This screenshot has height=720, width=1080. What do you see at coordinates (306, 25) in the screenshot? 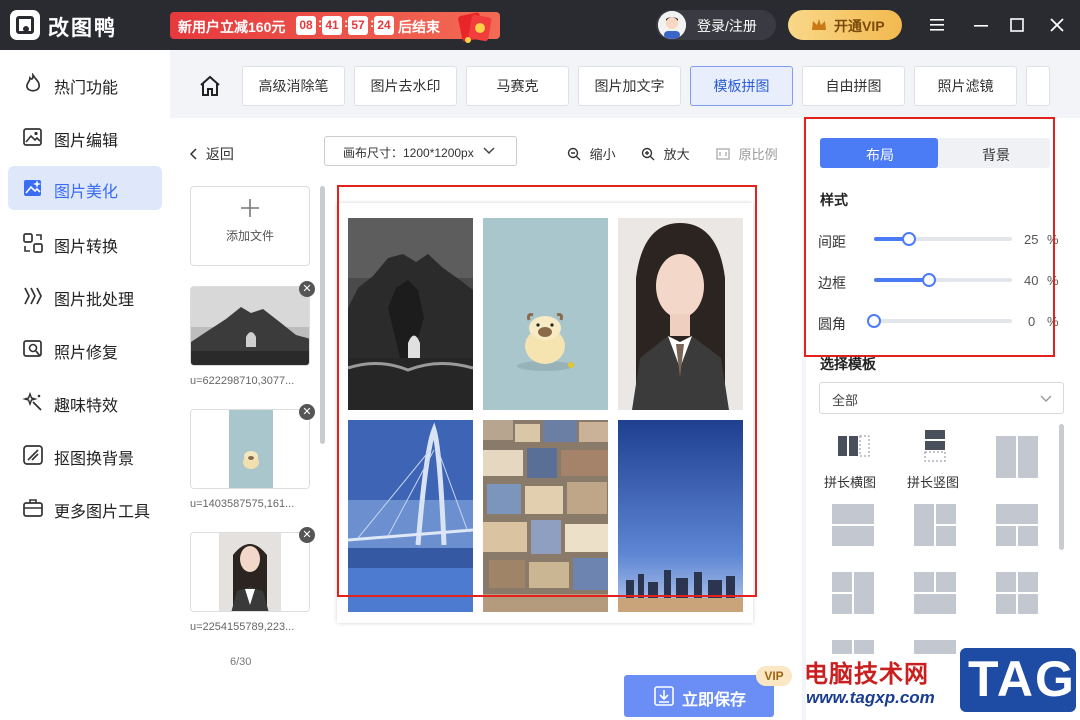
I see `countdown-hours: 08` at bounding box center [306, 25].